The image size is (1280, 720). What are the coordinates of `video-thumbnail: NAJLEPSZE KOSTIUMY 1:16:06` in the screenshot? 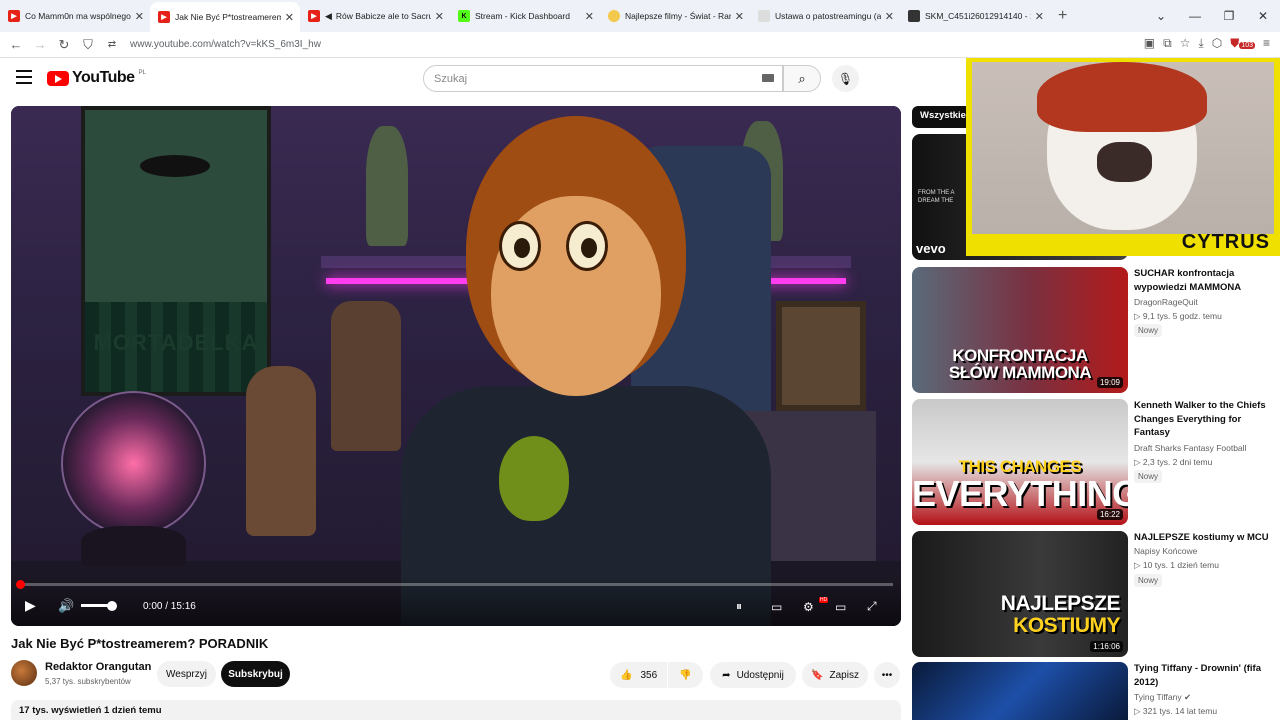 It's located at (1020, 594).